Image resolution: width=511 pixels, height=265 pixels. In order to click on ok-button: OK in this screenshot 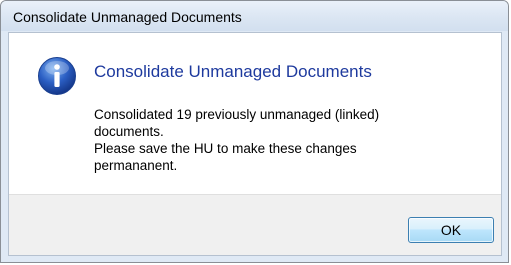, I will do `click(451, 230)`.